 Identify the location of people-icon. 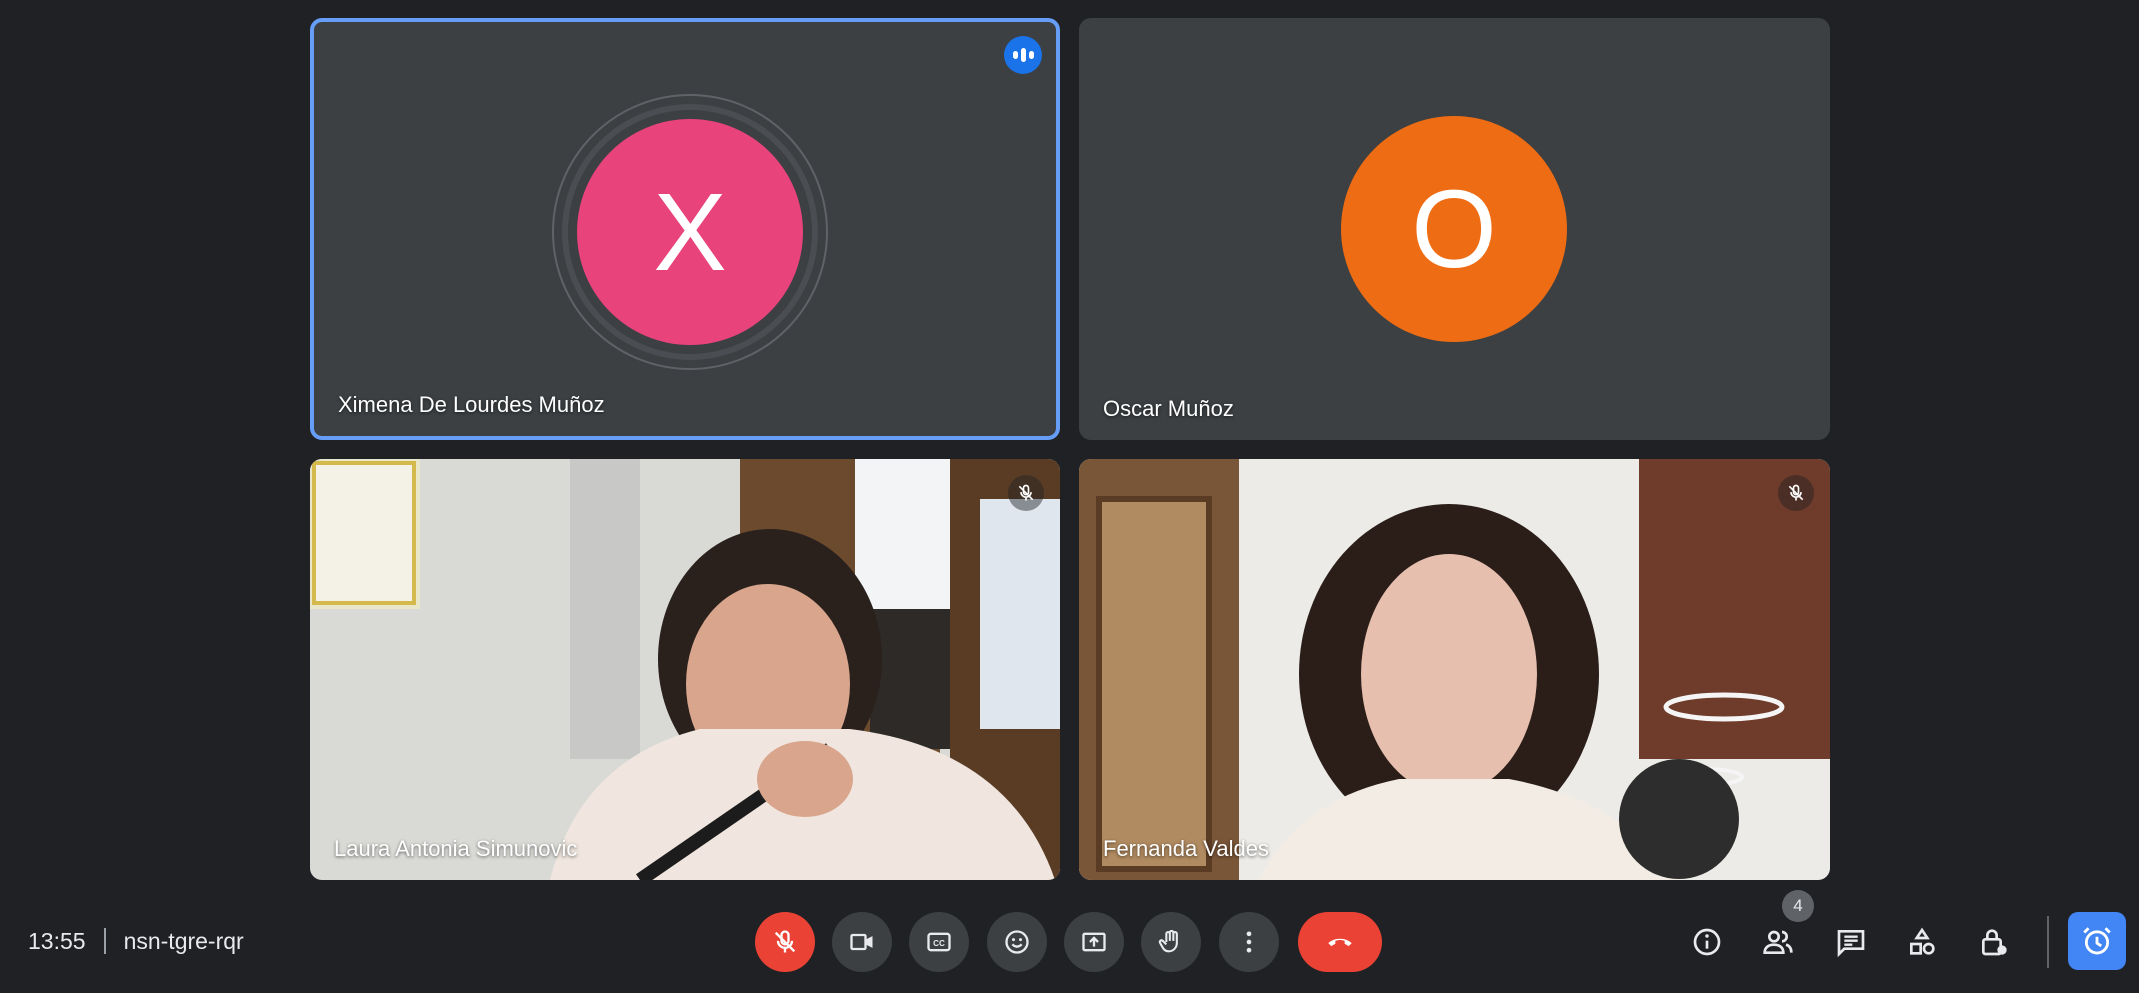
(1778, 942).